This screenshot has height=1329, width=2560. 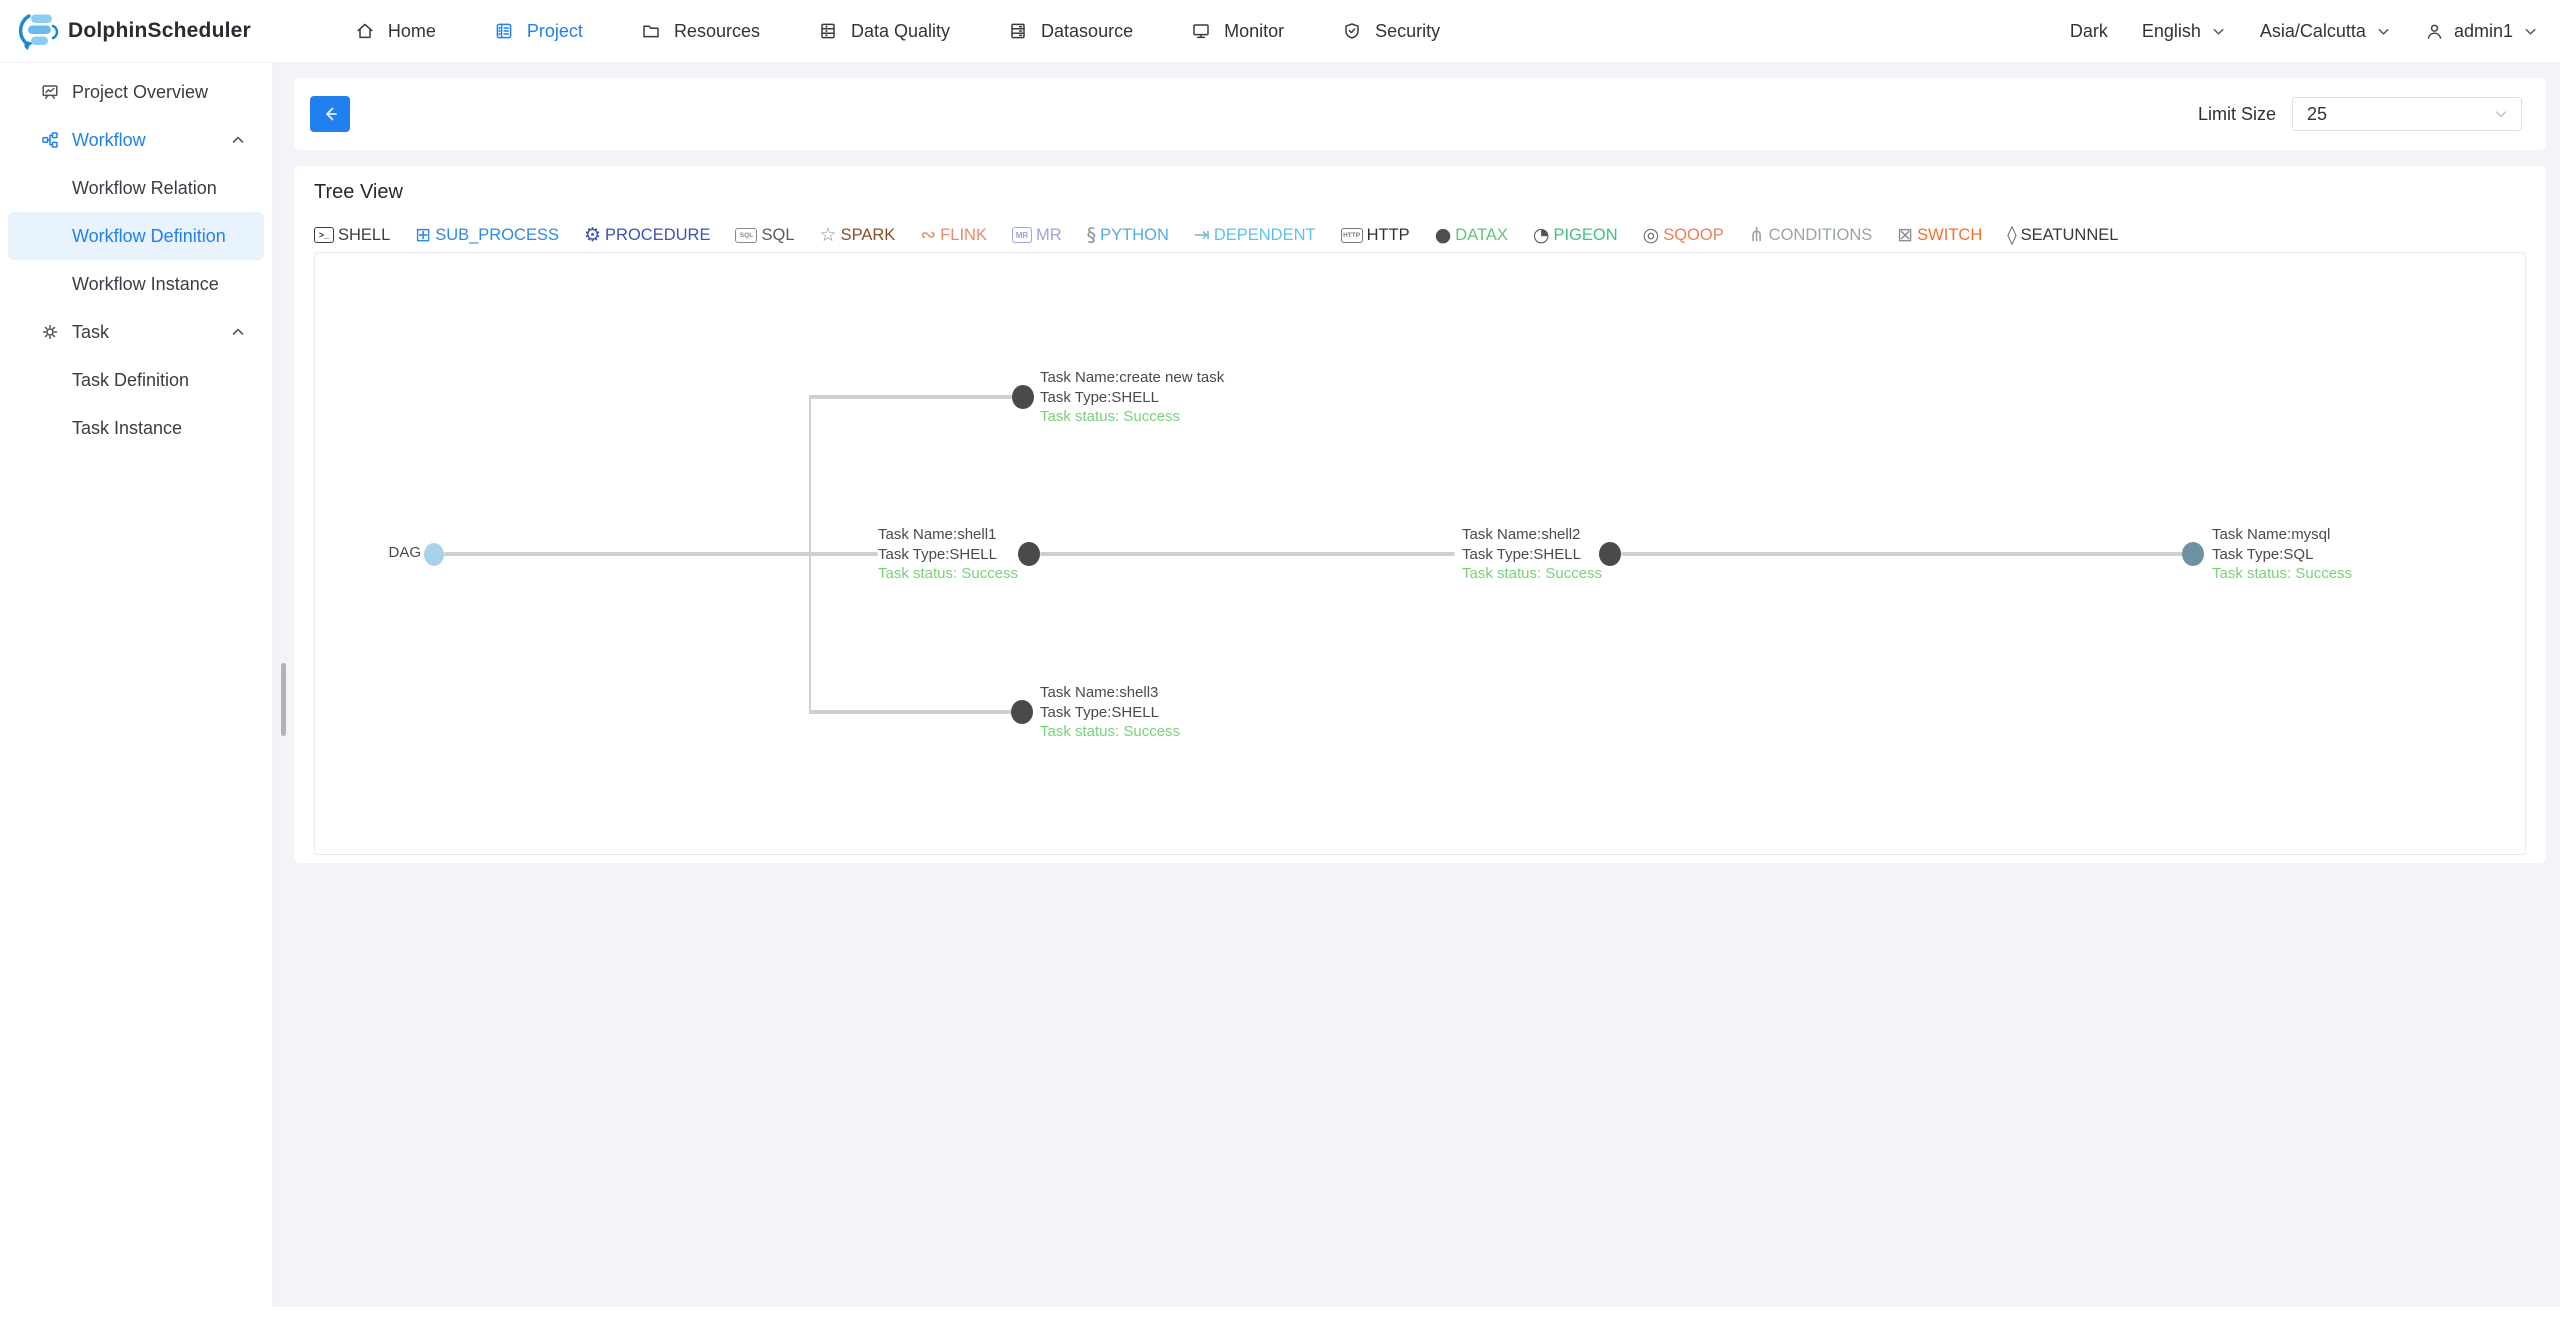 What do you see at coordinates (1443, 235) in the screenshot?
I see `datax-circle-icon: ●` at bounding box center [1443, 235].